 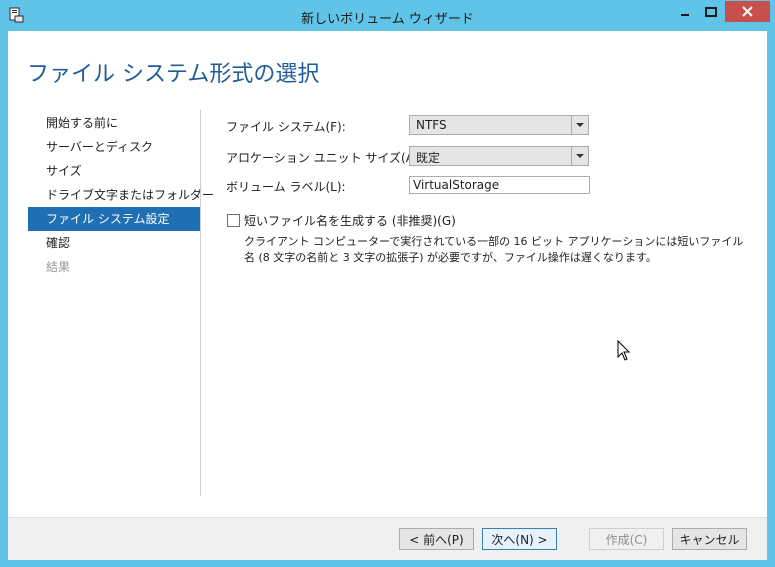 I want to click on maximize-button, so click(x=711, y=11).